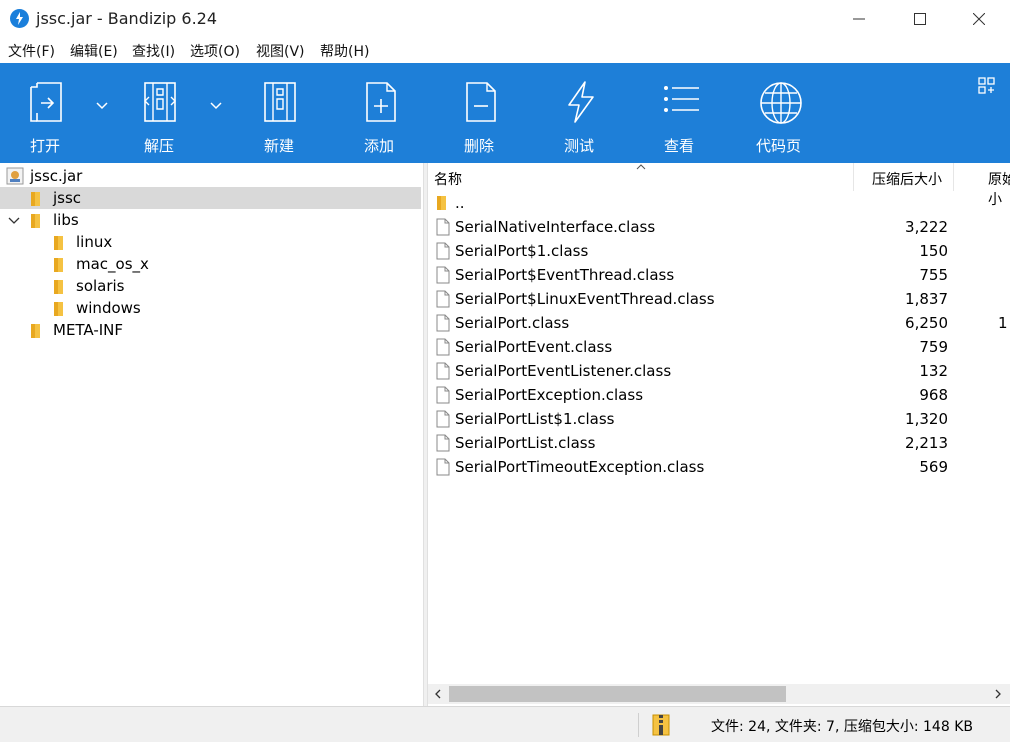  Describe the element at coordinates (926, 227) in the screenshot. I see `file-packed-size: 3,222` at that location.